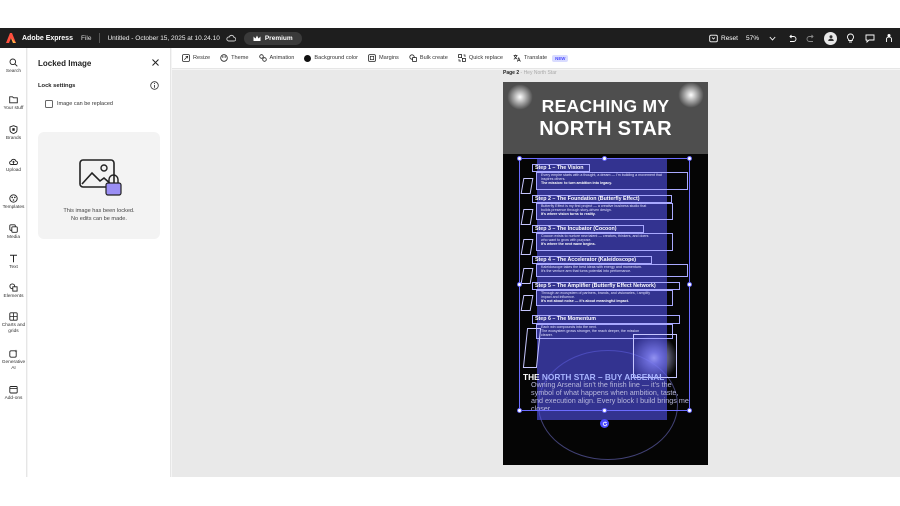 The image size is (900, 506). What do you see at coordinates (13, 237) in the screenshot?
I see `rail-label: Media` at bounding box center [13, 237].